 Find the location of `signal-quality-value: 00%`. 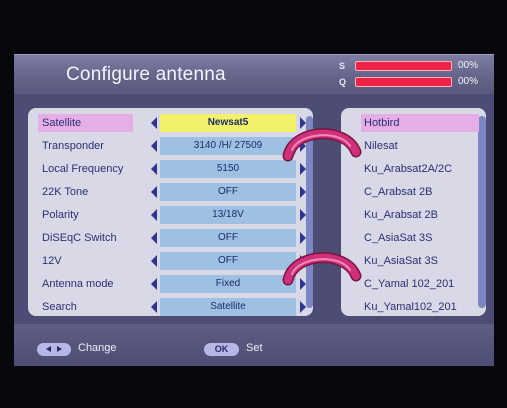

signal-quality-value: 00% is located at coordinates (468, 81).